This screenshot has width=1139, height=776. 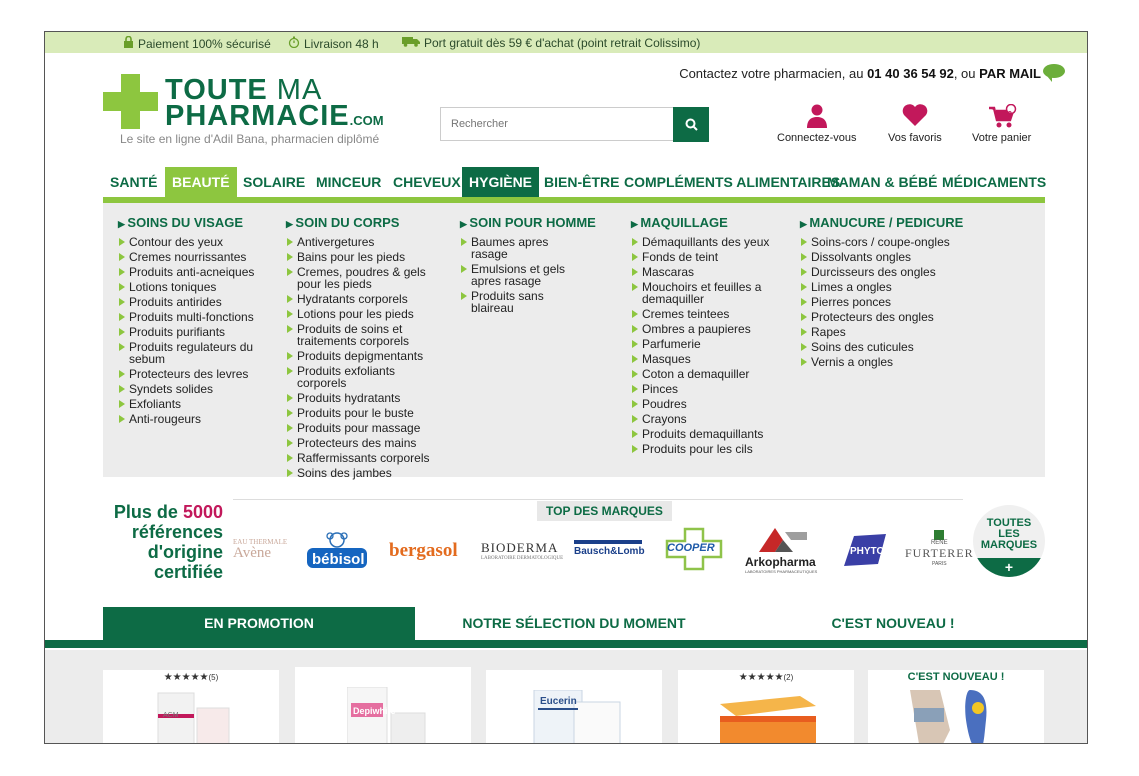 I want to click on menu-item: Mouchoirs et feuilles a demaquiller, so click(x=701, y=293).